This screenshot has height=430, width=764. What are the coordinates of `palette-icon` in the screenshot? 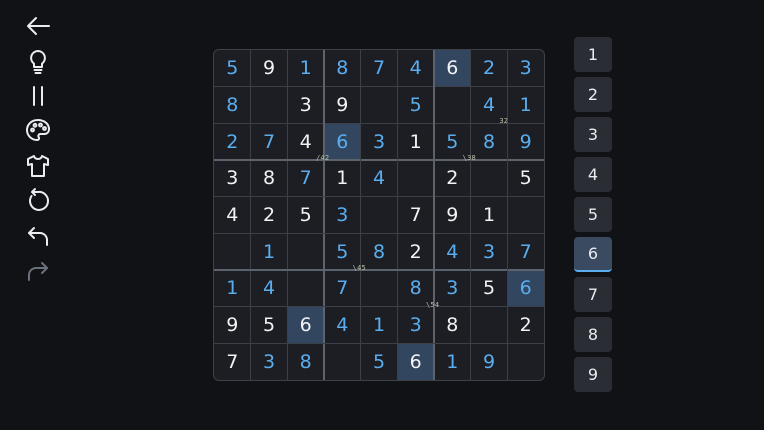 It's located at (38, 129).